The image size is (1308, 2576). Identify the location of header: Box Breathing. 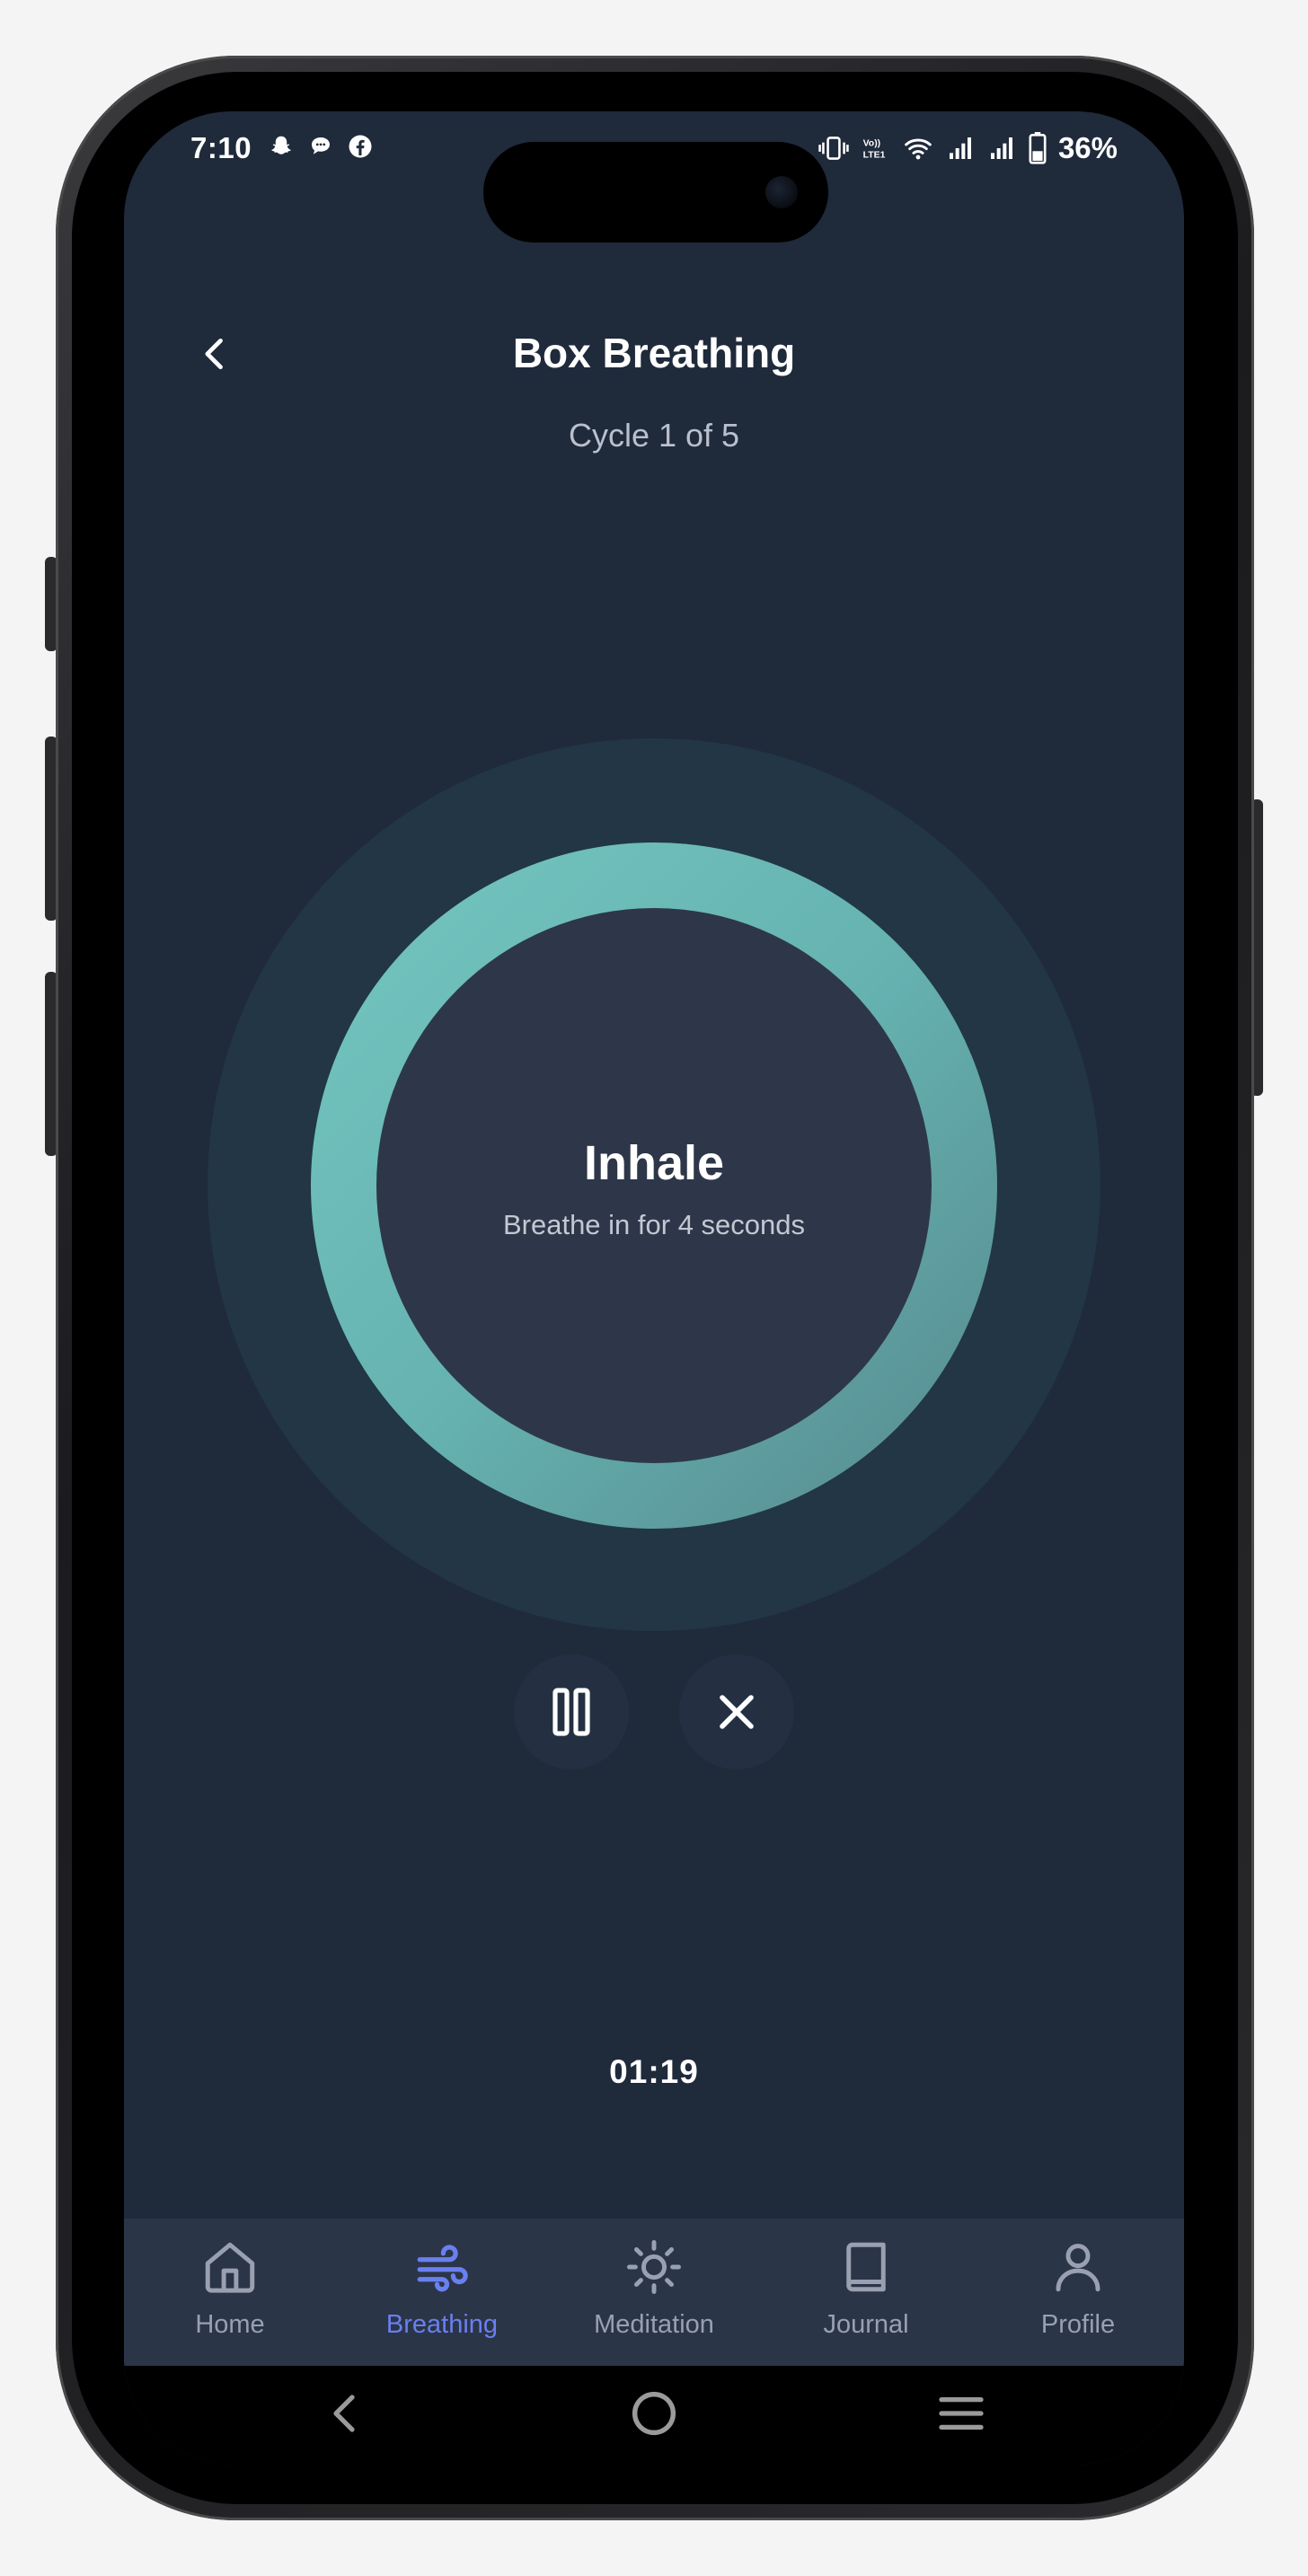
(654, 354).